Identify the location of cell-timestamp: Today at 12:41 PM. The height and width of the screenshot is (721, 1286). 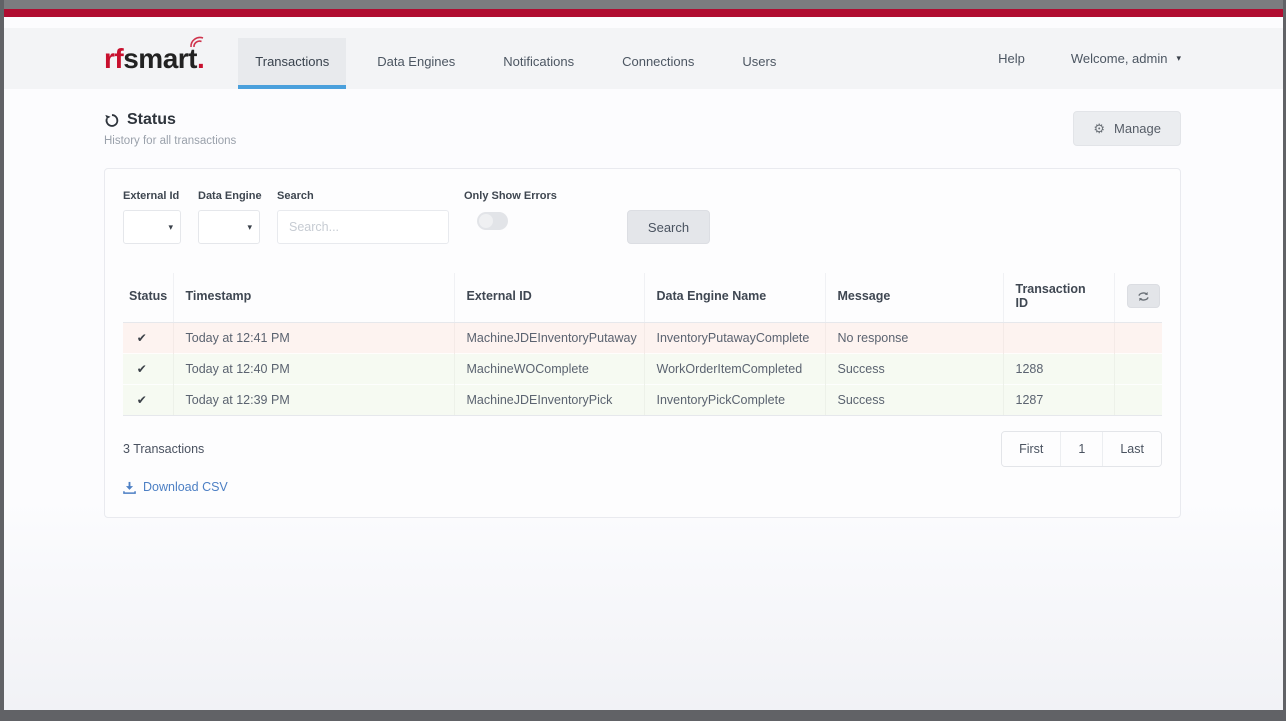
(313, 338).